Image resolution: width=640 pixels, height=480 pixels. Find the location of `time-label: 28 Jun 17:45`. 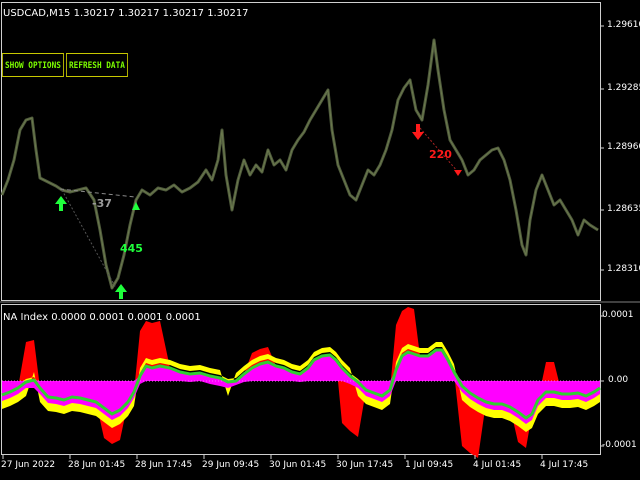

time-label: 28 Jun 17:45 is located at coordinates (164, 465).